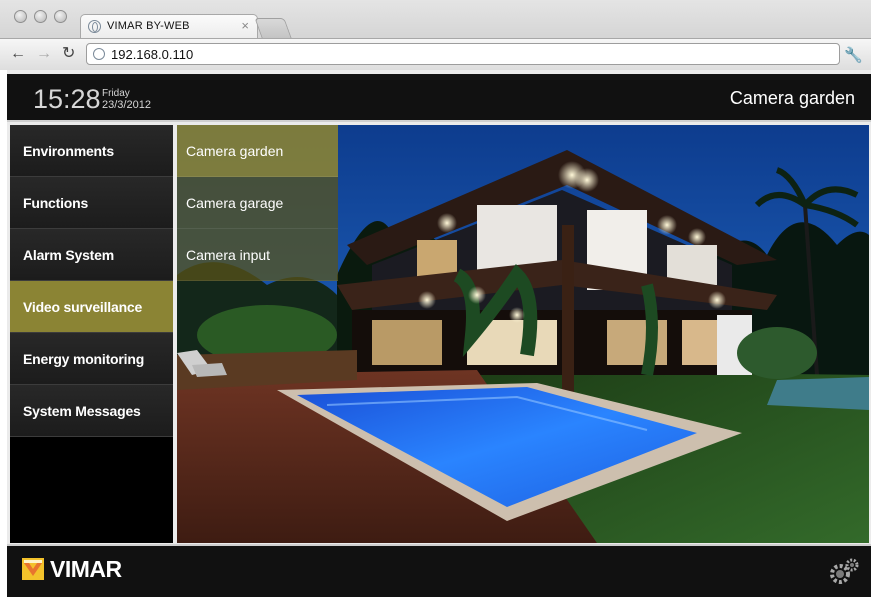 The width and height of the screenshot is (871, 597). What do you see at coordinates (68, 54) in the screenshot?
I see `reload-icon: ↻` at bounding box center [68, 54].